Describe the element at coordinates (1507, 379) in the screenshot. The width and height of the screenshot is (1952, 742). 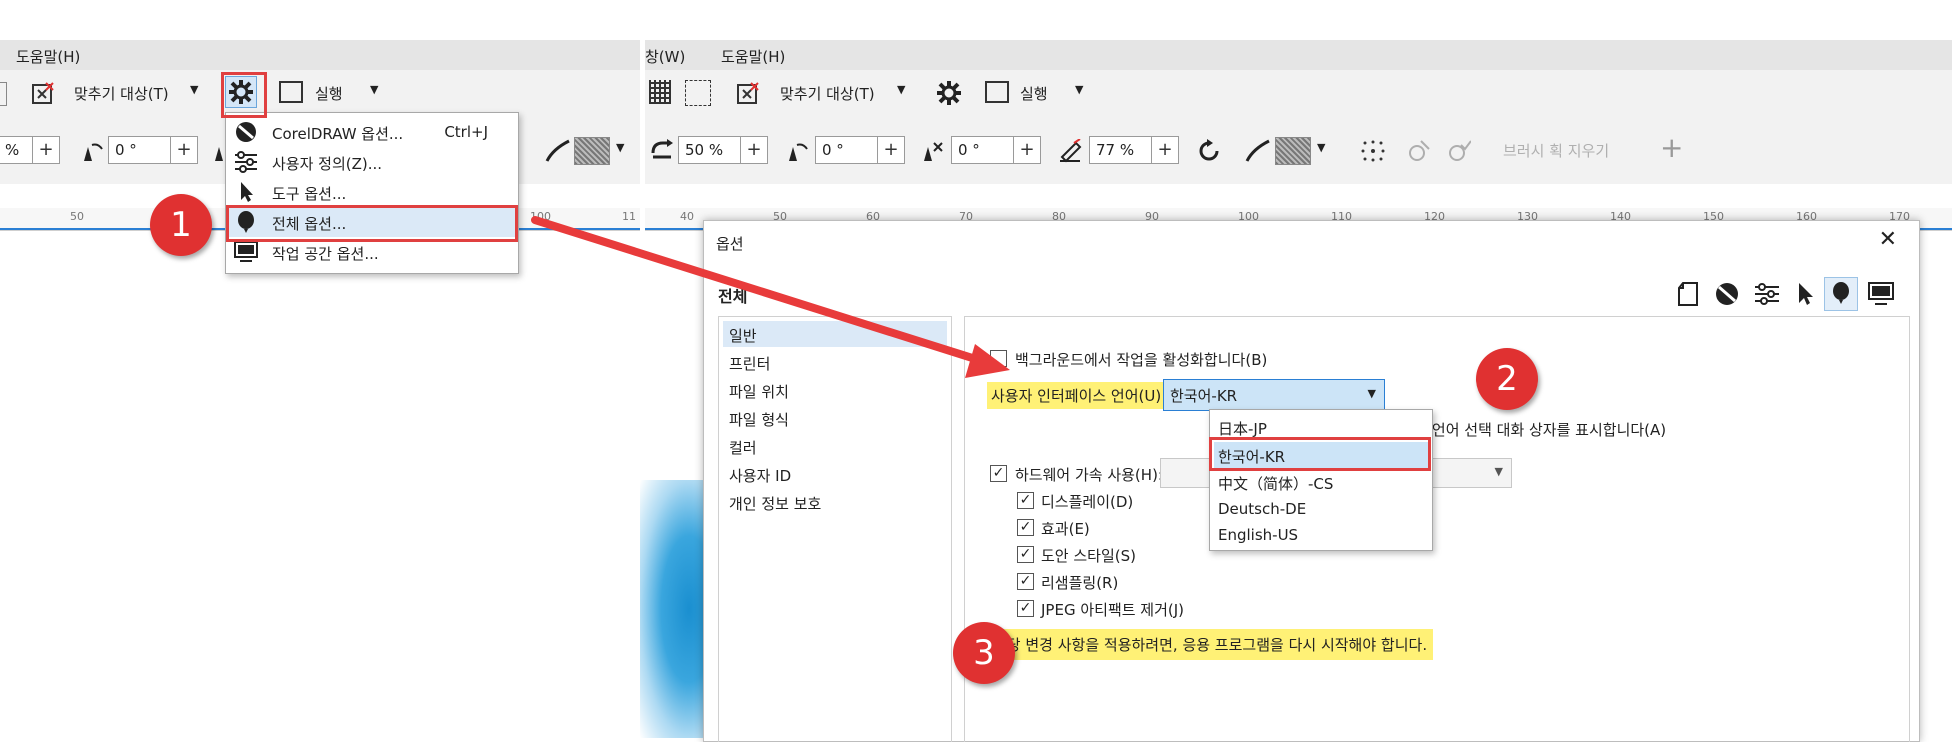
I see `step-badge-2: 2` at that location.